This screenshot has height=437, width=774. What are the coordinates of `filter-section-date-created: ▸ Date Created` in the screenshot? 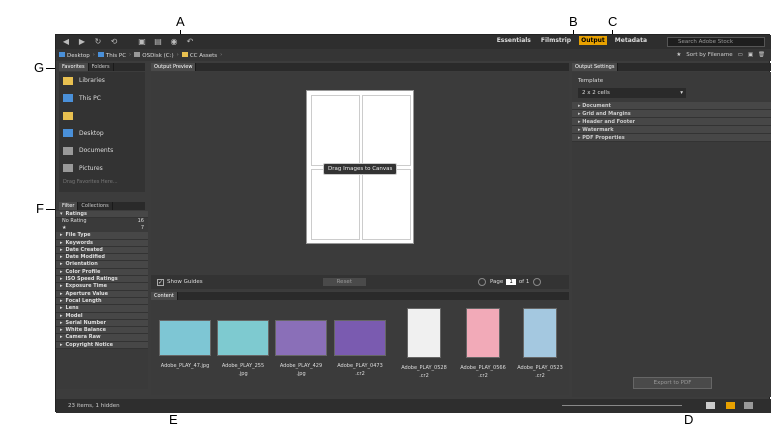 It's located at (102, 250).